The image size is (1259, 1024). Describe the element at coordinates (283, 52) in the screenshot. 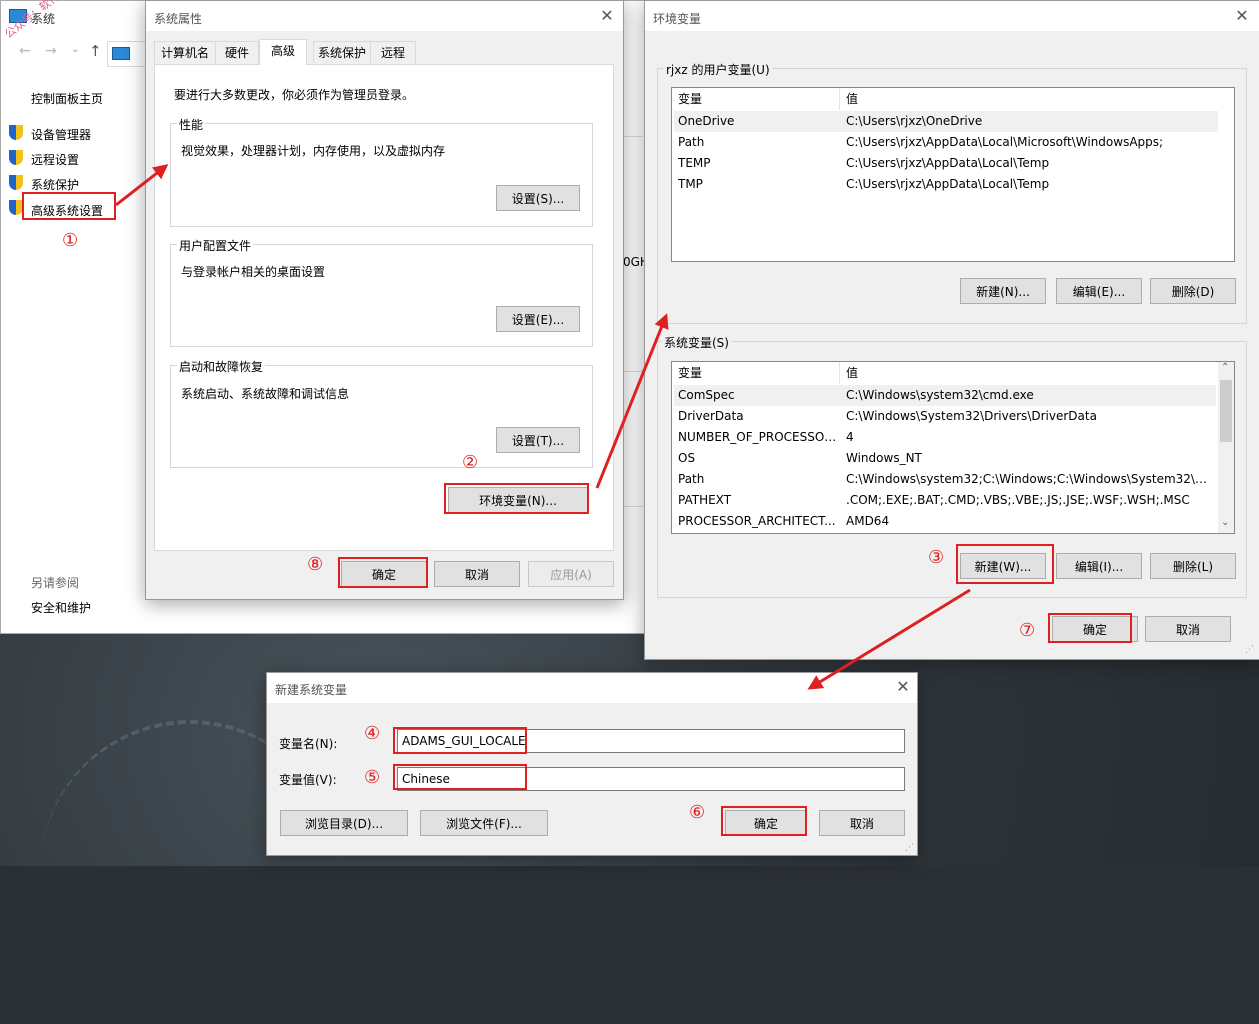

I see `tab-advanced: 高级` at that location.